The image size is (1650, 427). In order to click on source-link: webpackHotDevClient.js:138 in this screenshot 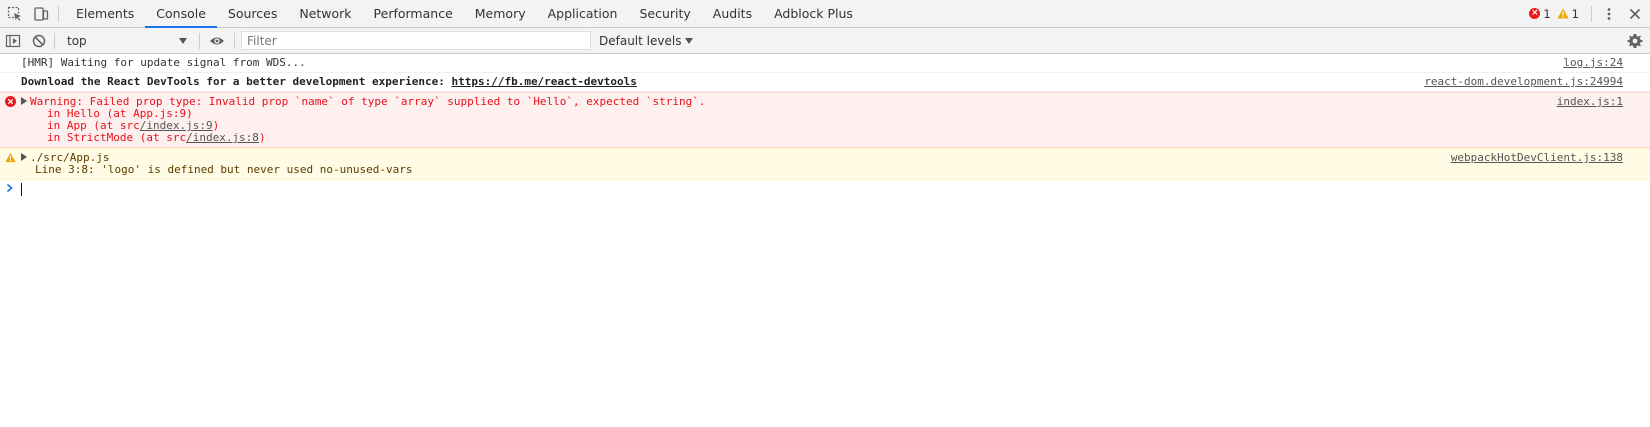, I will do `click(1537, 158)`.